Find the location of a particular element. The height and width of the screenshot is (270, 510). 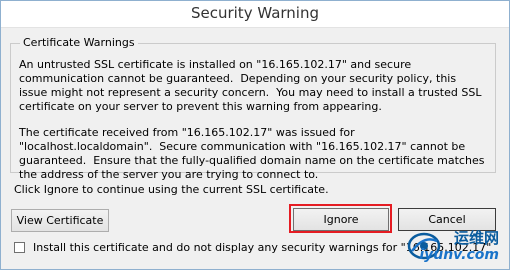

install-certificate-checkbox is located at coordinates (19, 247).